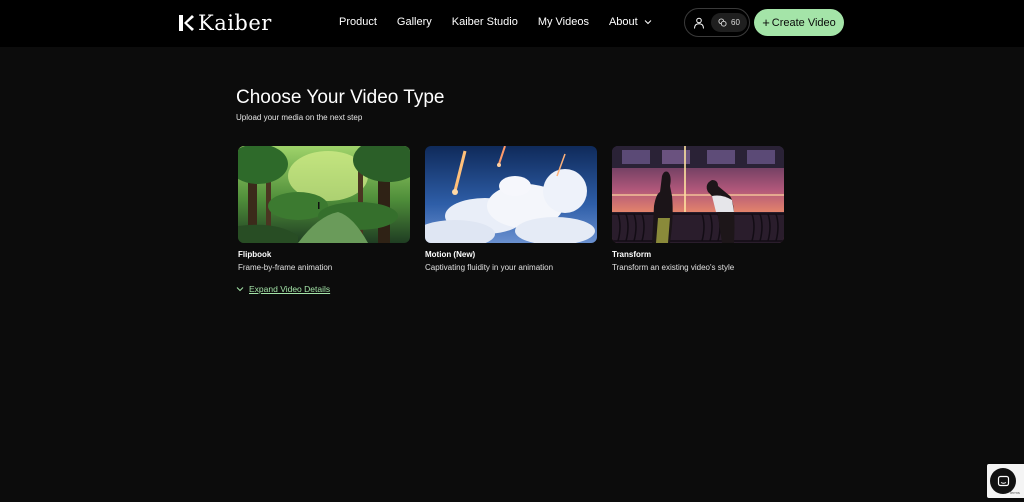 The image size is (1024, 502). I want to click on brand-name: Kaiber, so click(235, 23).